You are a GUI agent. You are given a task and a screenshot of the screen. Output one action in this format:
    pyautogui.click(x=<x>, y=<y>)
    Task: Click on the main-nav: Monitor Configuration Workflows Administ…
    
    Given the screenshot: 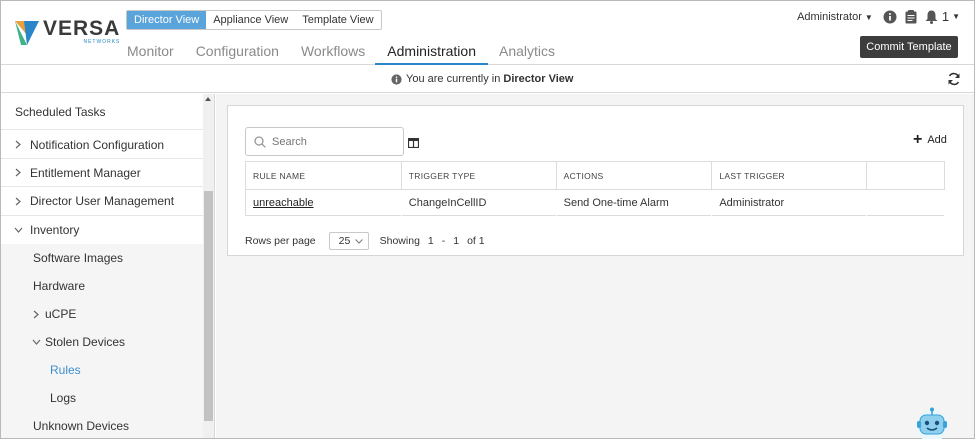 What is the action you would take?
    pyautogui.click(x=352, y=53)
    